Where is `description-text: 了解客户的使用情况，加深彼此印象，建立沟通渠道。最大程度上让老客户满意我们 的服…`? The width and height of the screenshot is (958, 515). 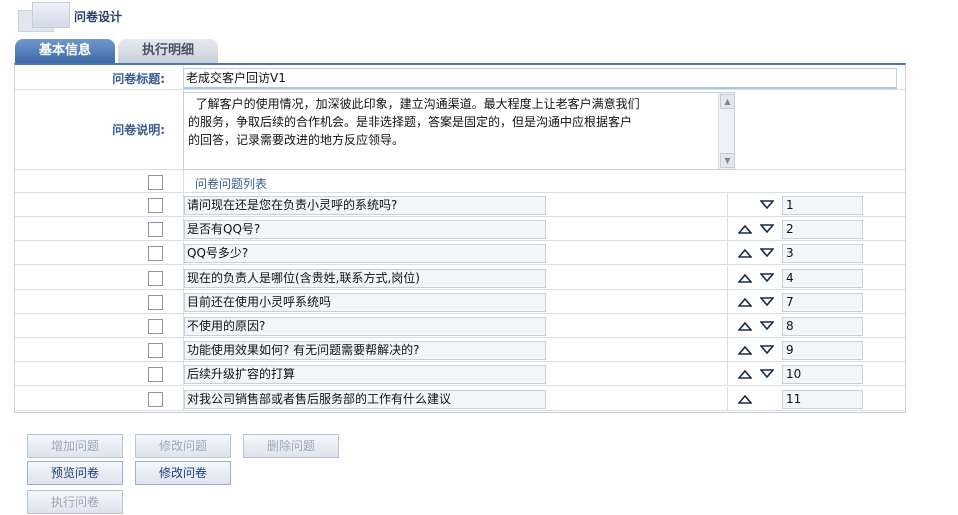 description-text: 了解客户的使用情况，加深彼此印象，建立沟通渠道。最大程度上让老客户满意我们 的服… is located at coordinates (414, 122).